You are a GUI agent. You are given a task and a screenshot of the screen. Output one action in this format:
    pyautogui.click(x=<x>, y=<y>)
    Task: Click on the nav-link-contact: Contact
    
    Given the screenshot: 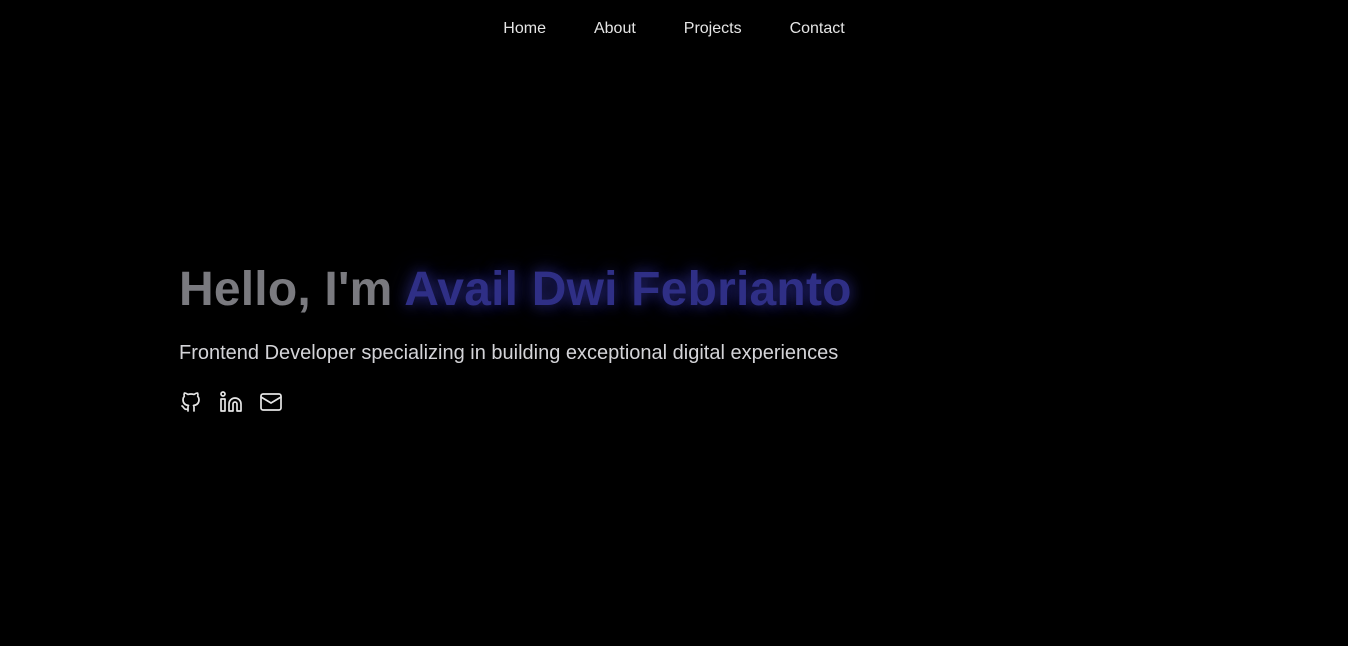 What is the action you would take?
    pyautogui.click(x=817, y=30)
    